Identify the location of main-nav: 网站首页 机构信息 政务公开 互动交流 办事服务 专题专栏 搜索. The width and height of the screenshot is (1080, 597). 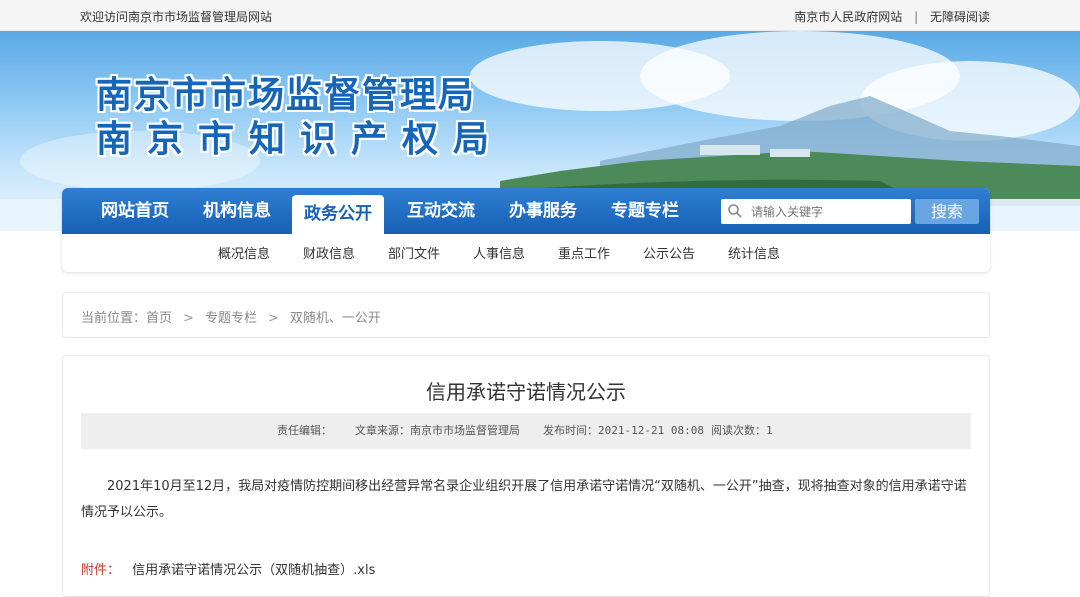
(526, 211).